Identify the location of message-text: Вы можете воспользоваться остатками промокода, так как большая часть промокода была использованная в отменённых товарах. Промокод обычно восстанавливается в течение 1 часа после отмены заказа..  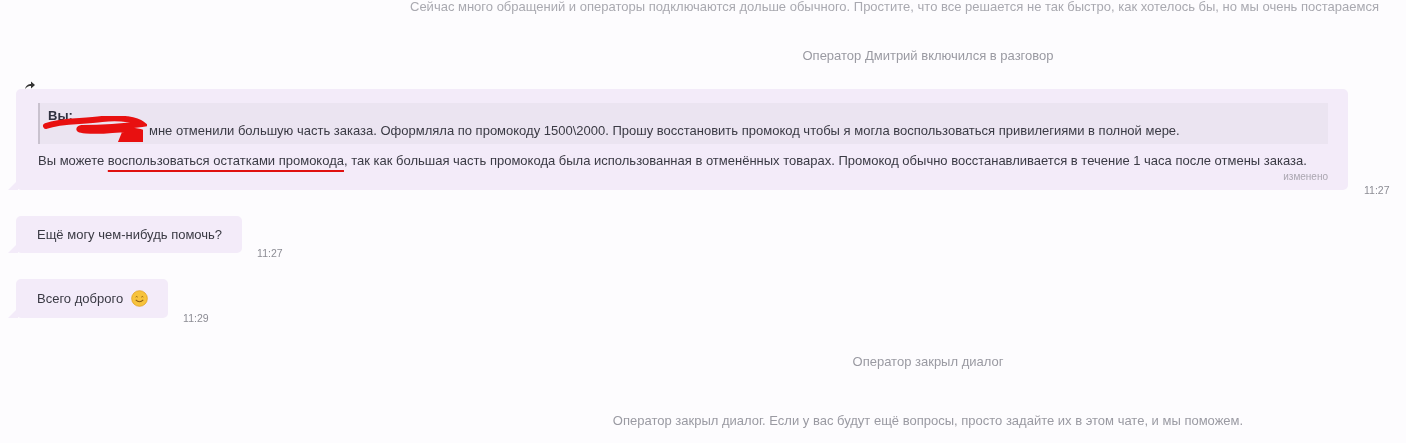
(673, 160).